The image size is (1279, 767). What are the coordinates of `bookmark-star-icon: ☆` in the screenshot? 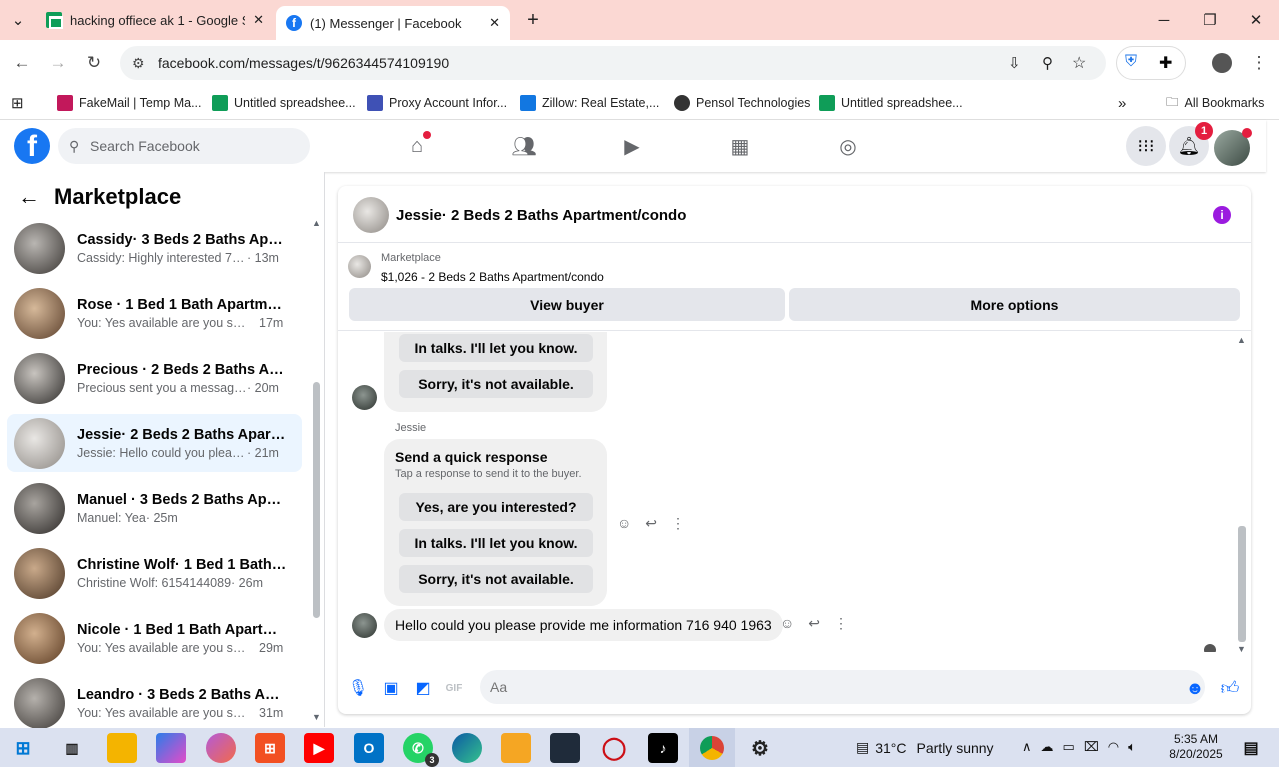 It's located at (1079, 63).